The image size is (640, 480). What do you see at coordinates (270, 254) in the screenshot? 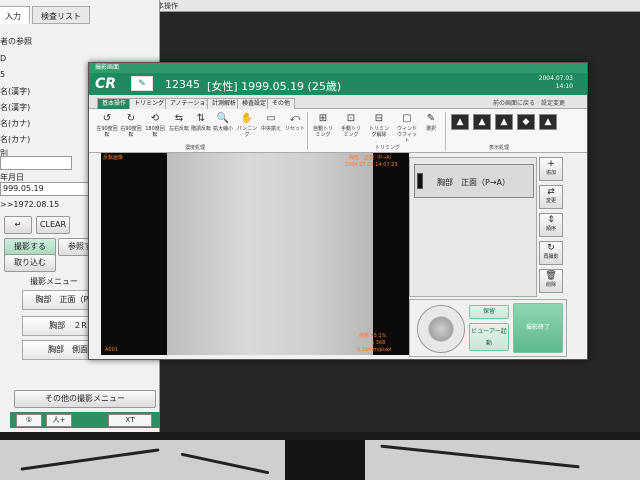
I see `xray-image` at bounding box center [270, 254].